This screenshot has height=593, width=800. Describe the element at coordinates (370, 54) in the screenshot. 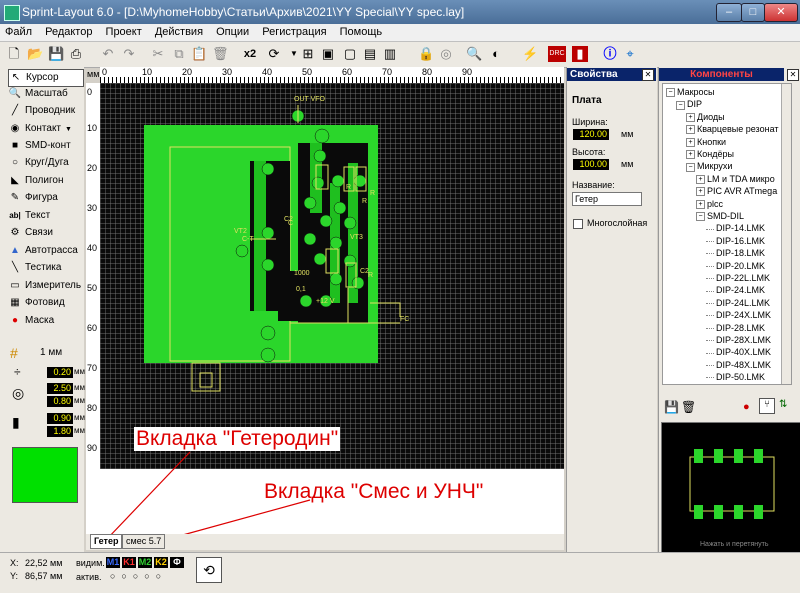

I see `layer-icon: ▤` at that location.